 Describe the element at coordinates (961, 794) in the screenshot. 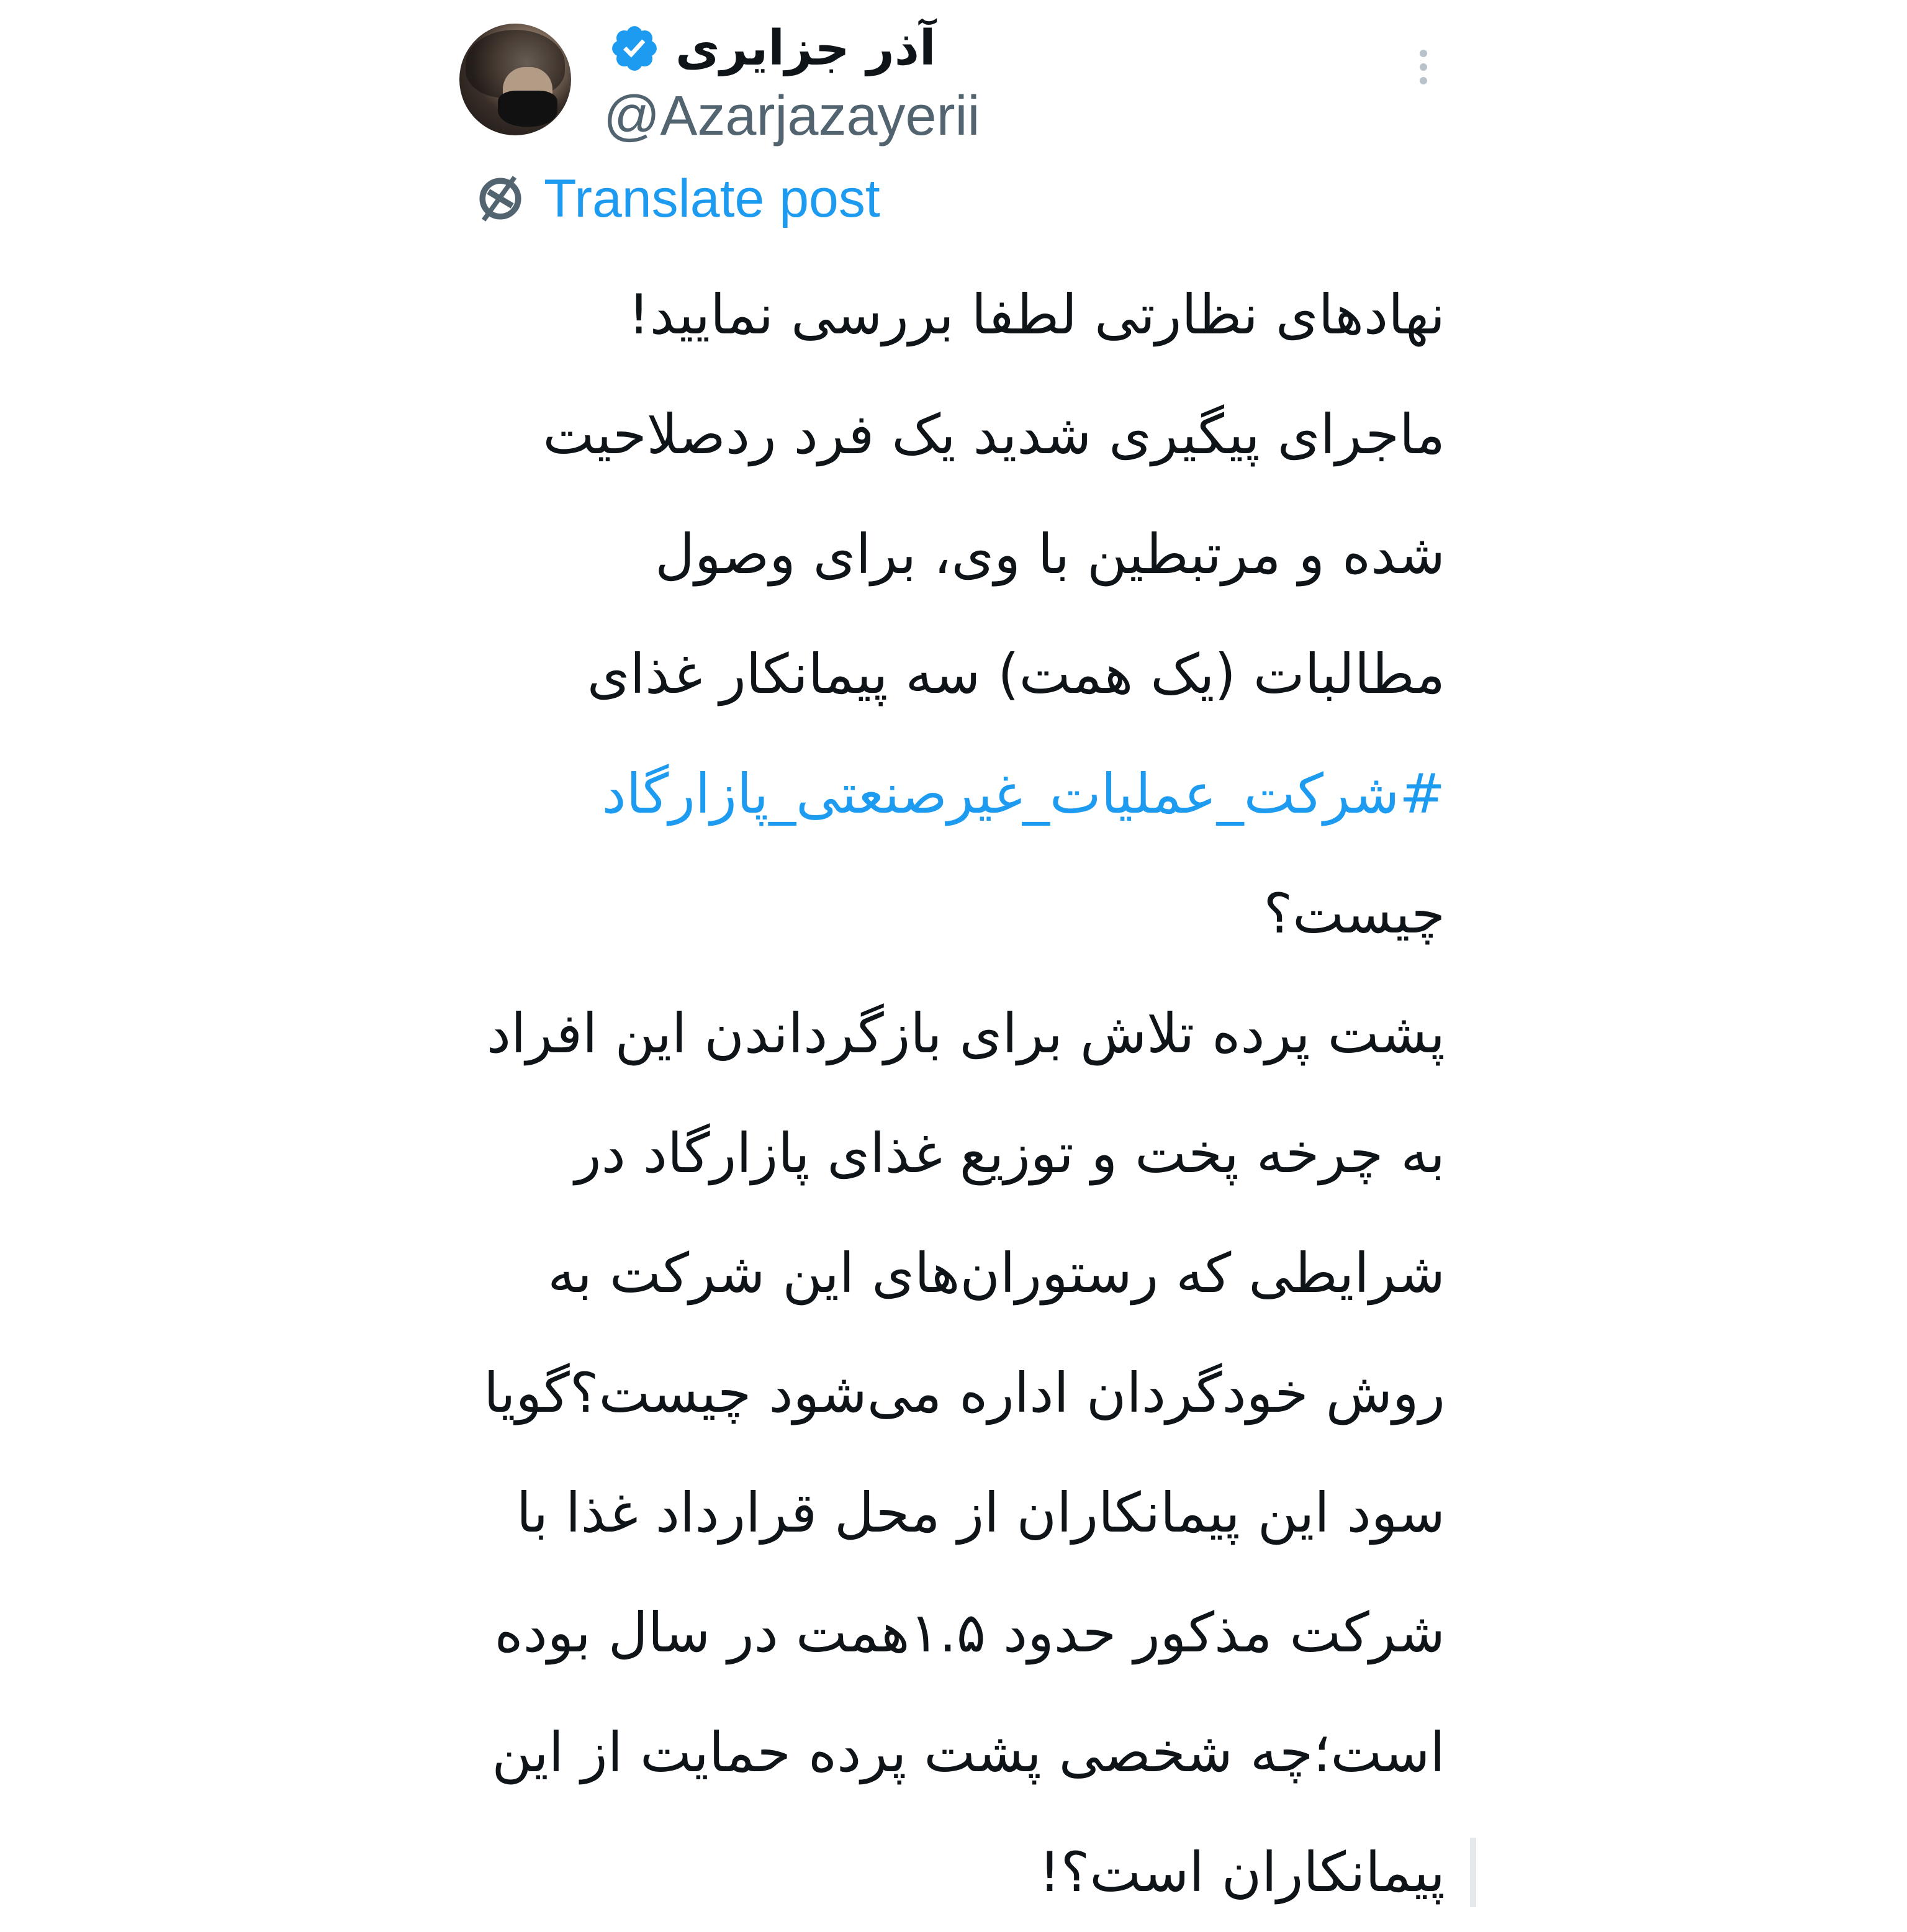

I see `hashtag-link: #شرکت_عملیات_غیرصنعتی_پازارگاد` at that location.